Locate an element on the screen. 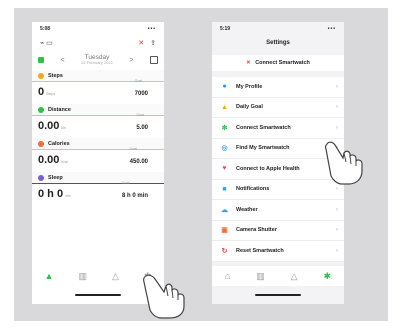 This screenshot has width=399, height=327. gear-icon: ✱ is located at coordinates (327, 276).